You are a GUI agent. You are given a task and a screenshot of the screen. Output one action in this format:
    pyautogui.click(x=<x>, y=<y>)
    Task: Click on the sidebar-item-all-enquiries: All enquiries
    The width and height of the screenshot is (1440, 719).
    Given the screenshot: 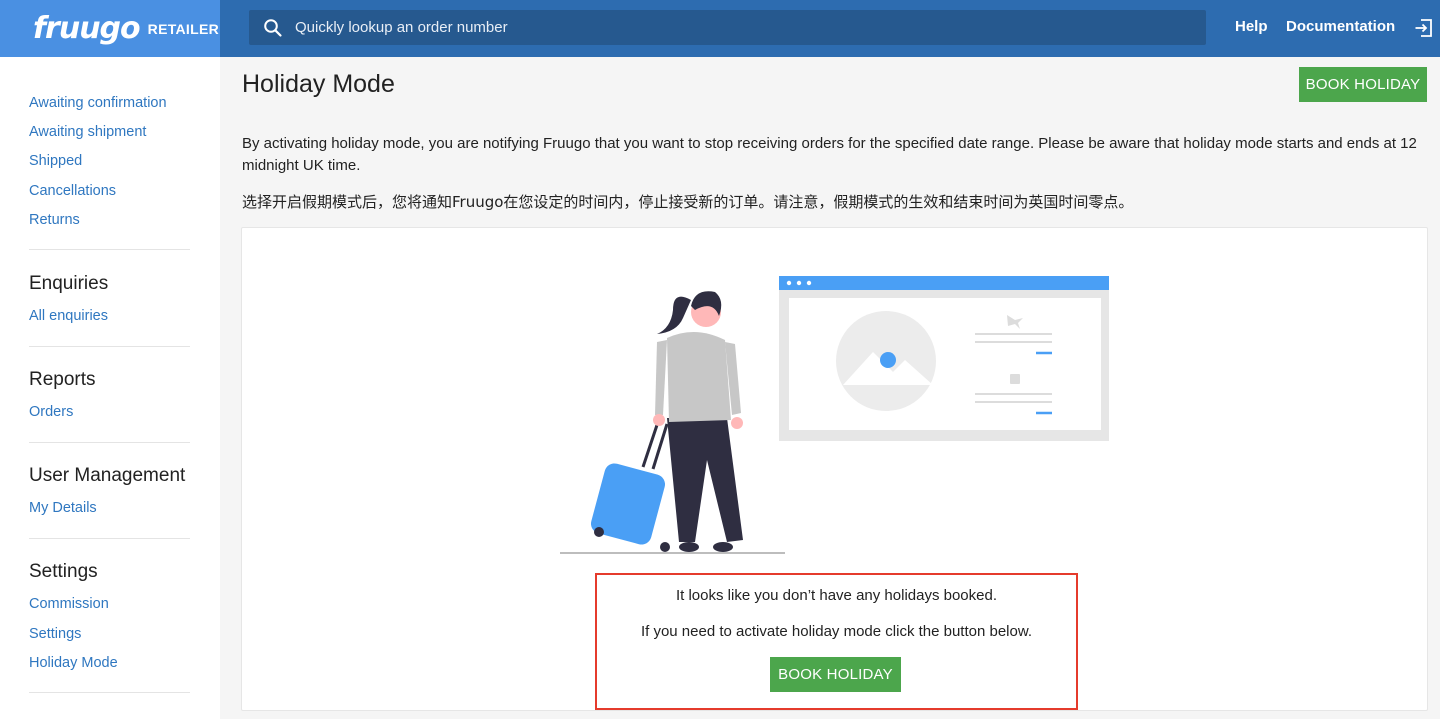 What is the action you would take?
    pyautogui.click(x=68, y=316)
    